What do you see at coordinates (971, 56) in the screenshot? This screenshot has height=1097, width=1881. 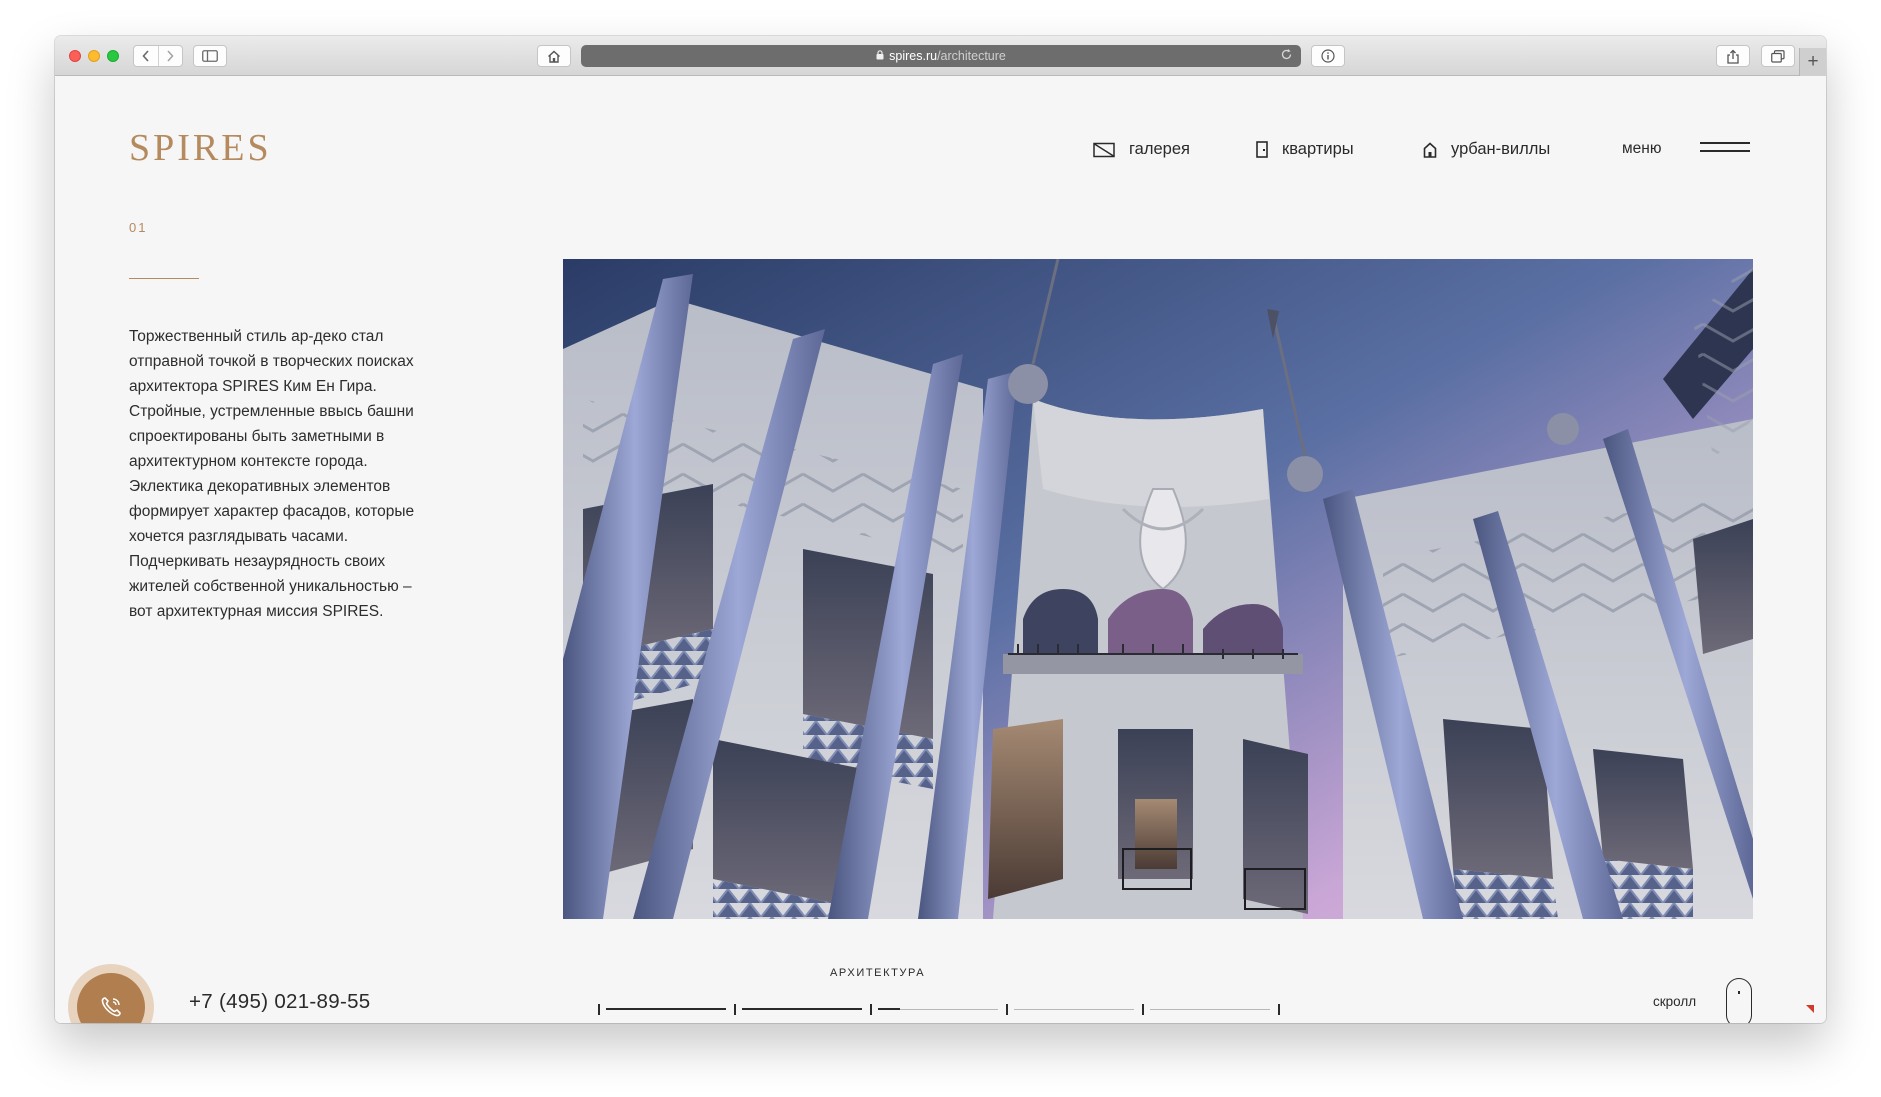 I see `url-path: /architecture` at bounding box center [971, 56].